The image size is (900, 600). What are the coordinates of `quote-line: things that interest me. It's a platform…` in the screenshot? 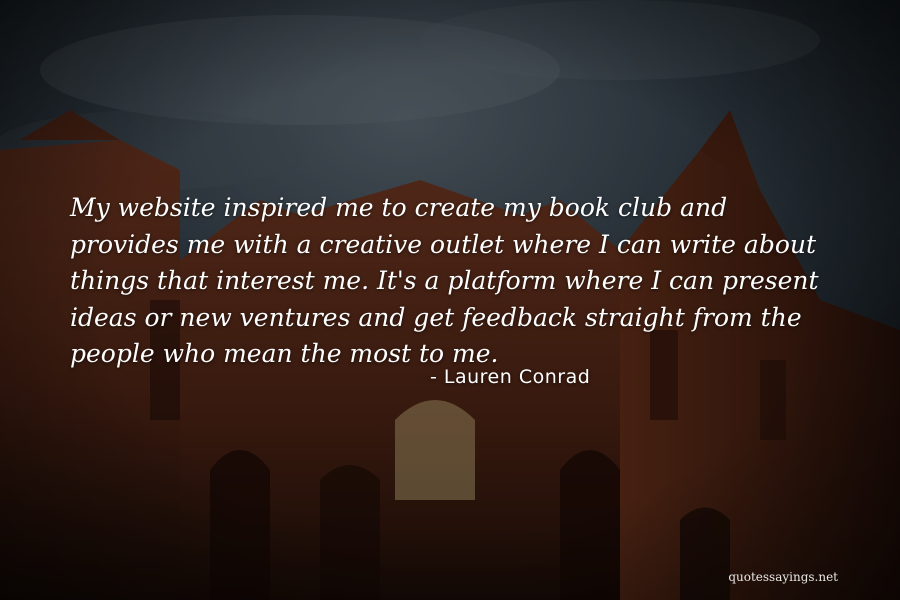 It's located at (444, 280).